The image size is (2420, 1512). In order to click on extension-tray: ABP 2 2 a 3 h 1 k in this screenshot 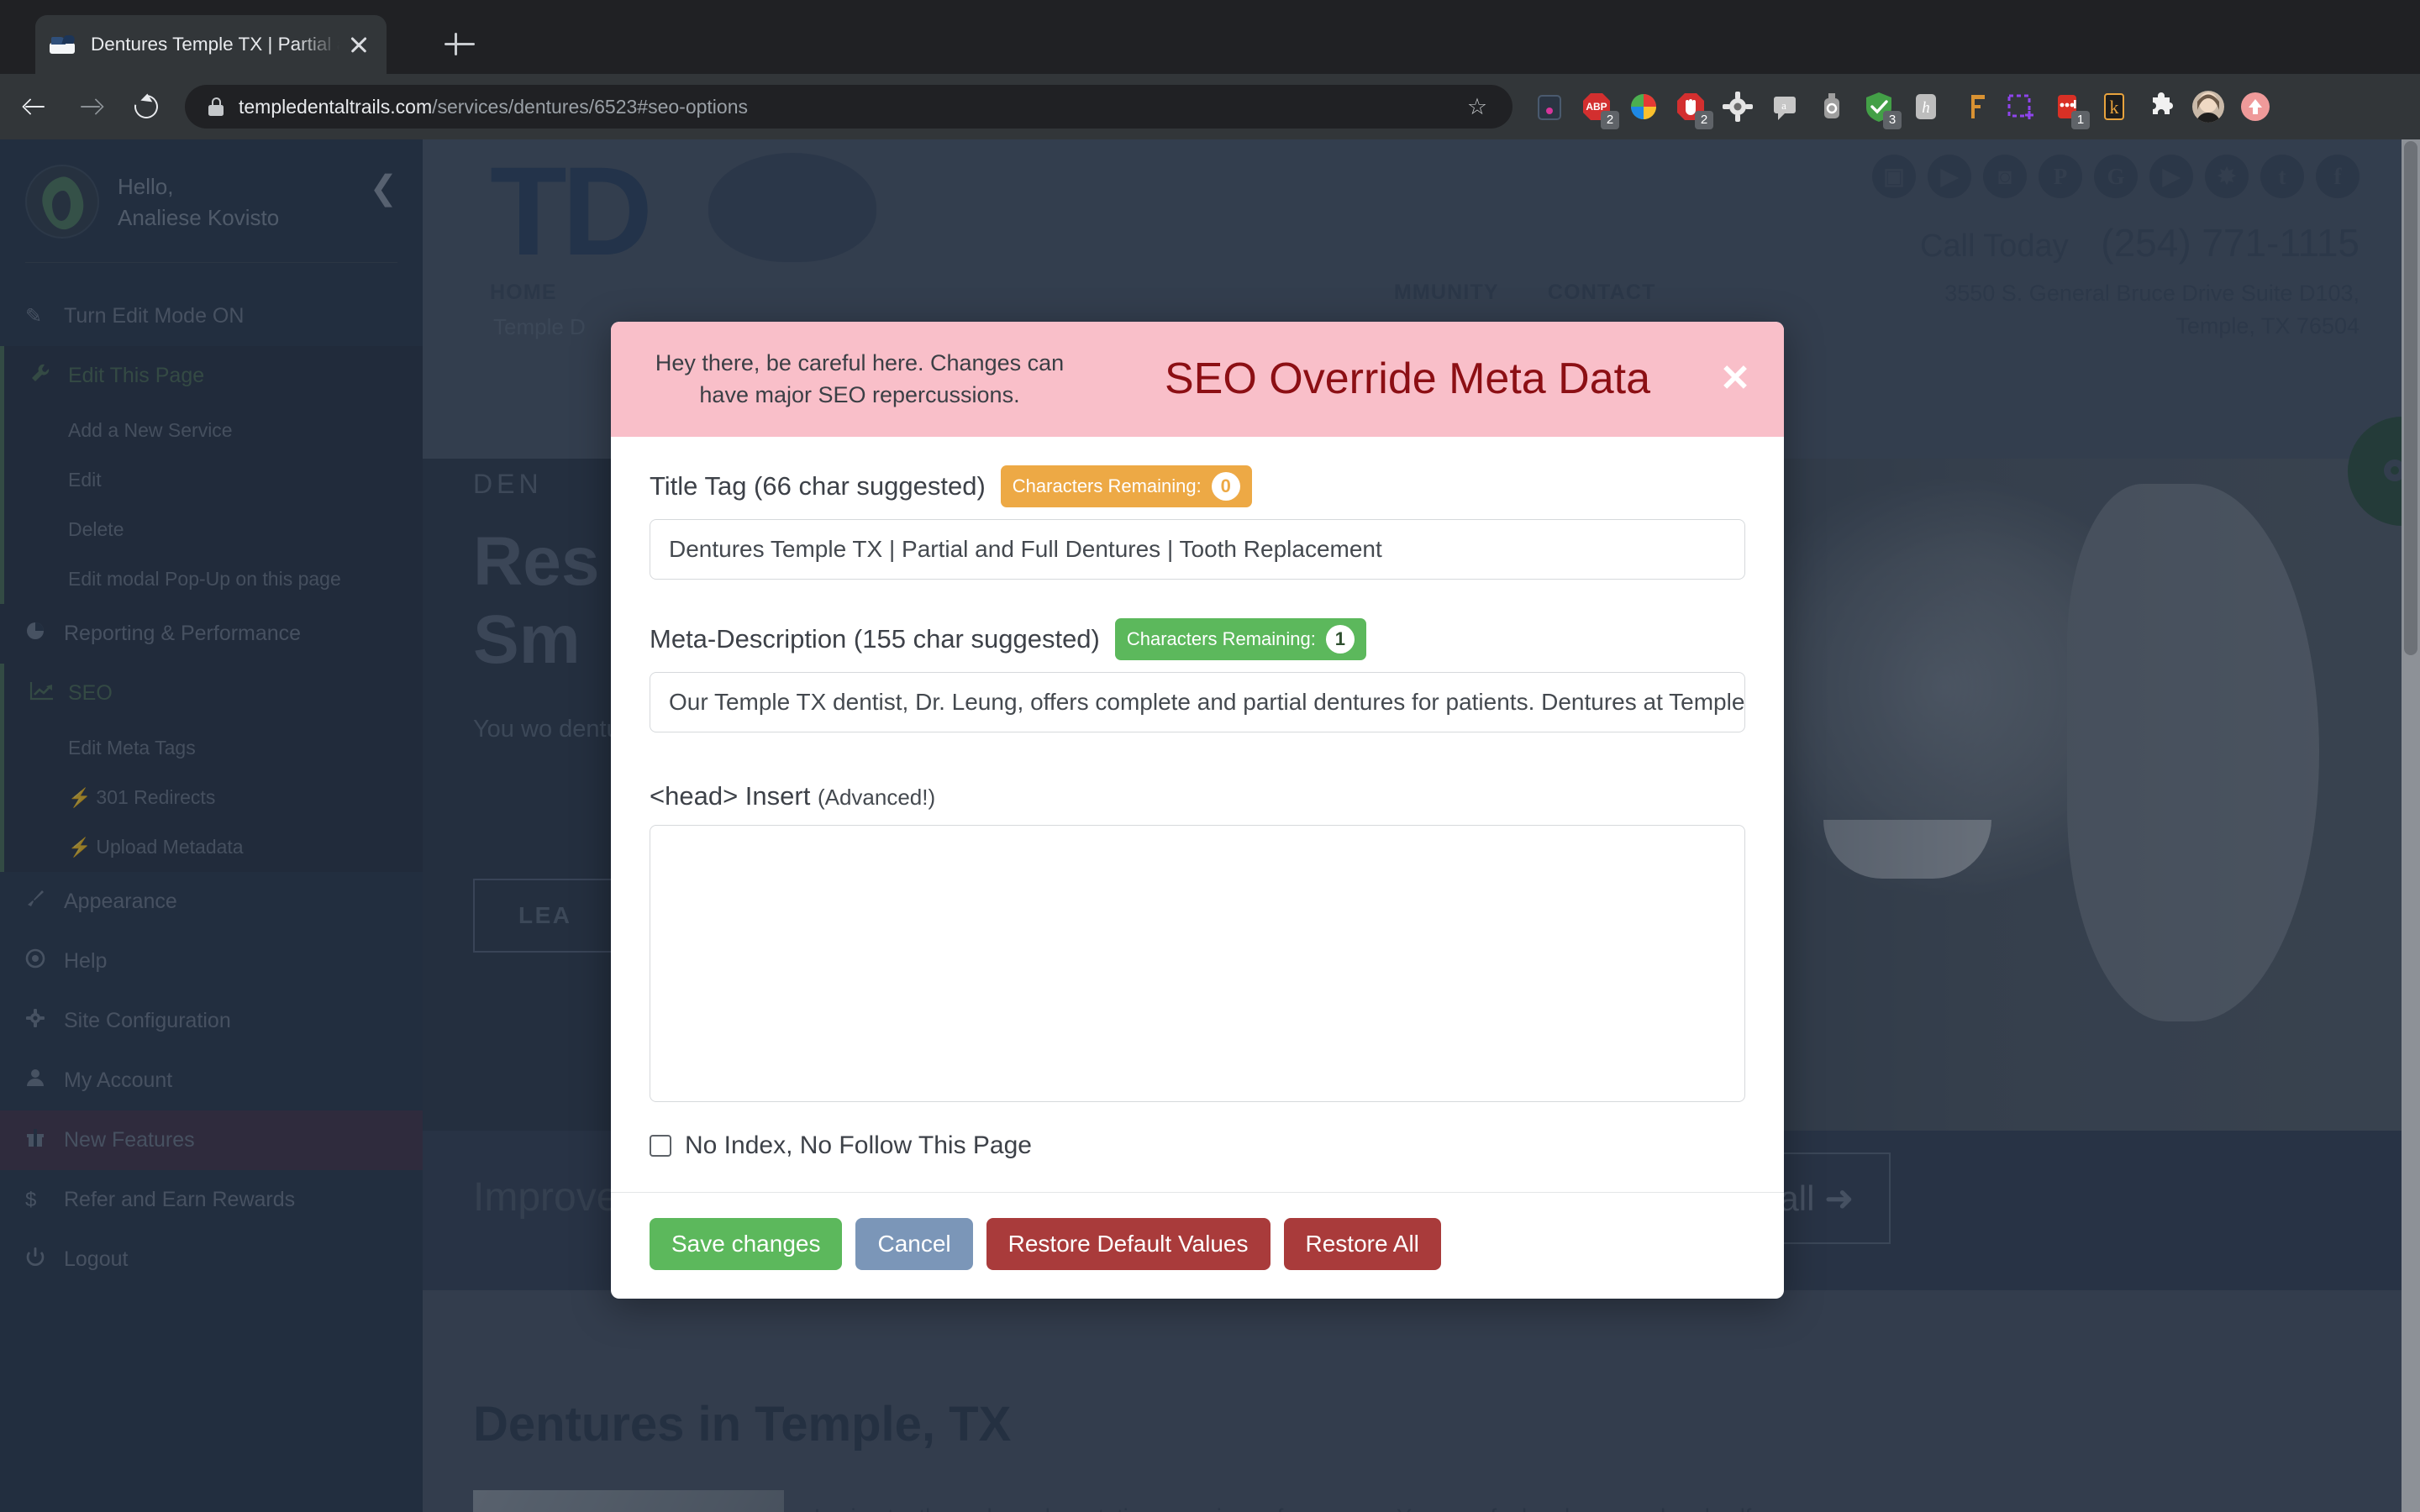, I will do `click(1910, 108)`.